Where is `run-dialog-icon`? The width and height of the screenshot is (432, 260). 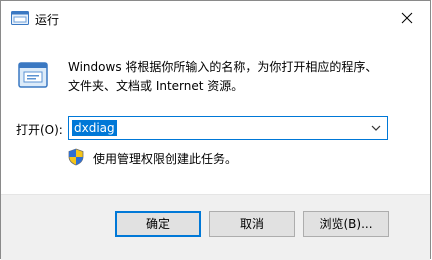
run-dialog-icon is located at coordinates (20, 18).